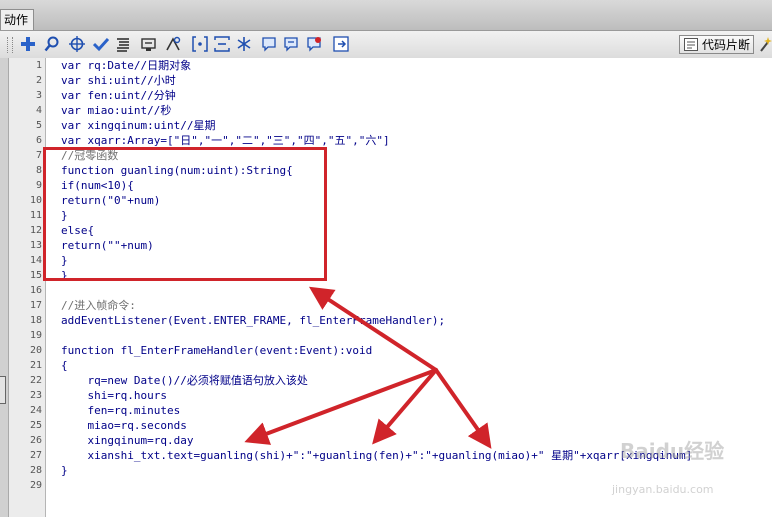 The width and height of the screenshot is (772, 517). I want to click on code-text: {, so click(64, 365).